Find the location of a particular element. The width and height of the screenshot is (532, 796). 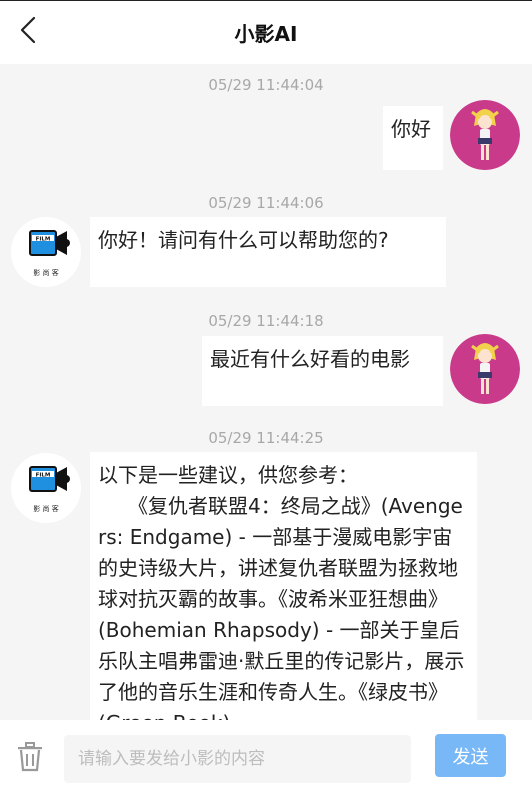

chevron-left-icon is located at coordinates (28, 30).